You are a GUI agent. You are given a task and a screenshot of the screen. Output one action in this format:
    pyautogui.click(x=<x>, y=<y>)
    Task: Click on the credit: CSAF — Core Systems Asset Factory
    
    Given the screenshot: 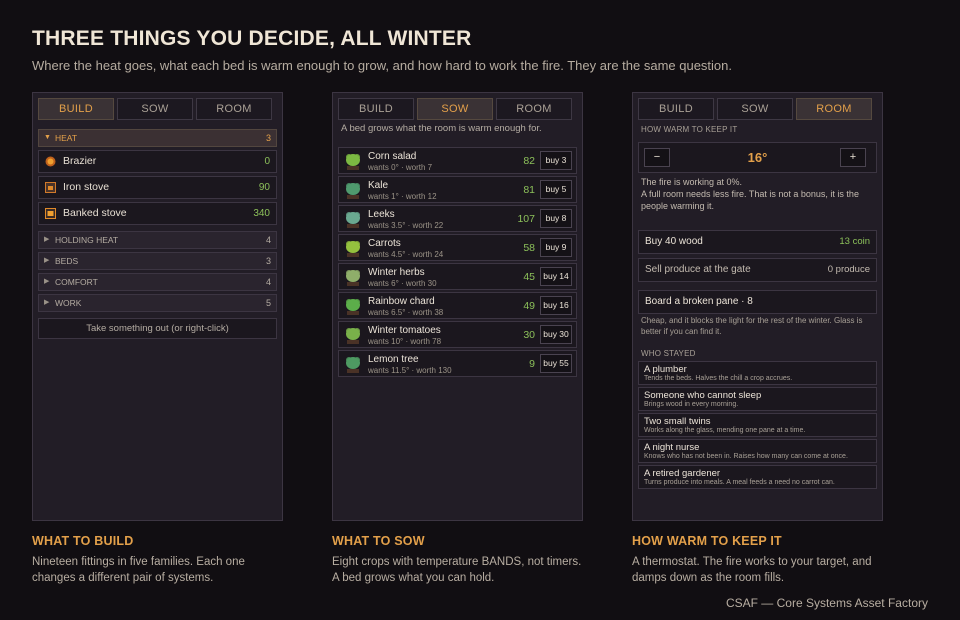 What is the action you would take?
    pyautogui.click(x=826, y=603)
    